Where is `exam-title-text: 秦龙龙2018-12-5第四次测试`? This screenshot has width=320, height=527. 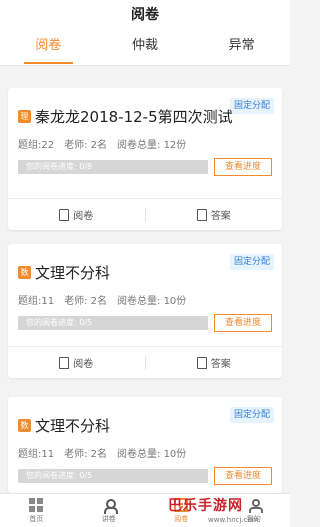
exam-title-text: 秦龙龙2018-12-5第四次测试 is located at coordinates (134, 117).